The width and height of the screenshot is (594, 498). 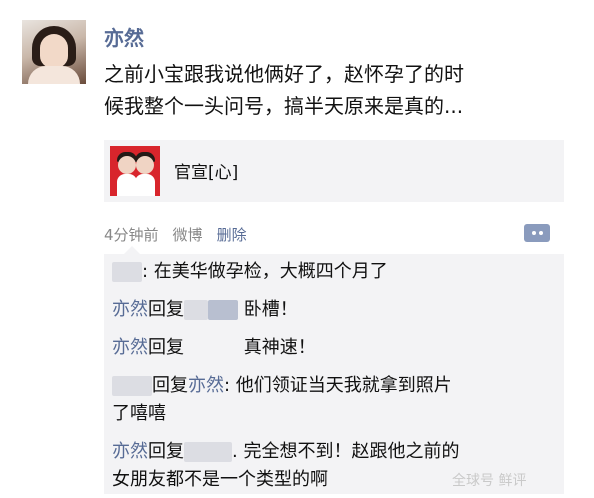 I want to click on comment-text-continued: 女朋友都不是一个类型的啊, so click(x=220, y=479).